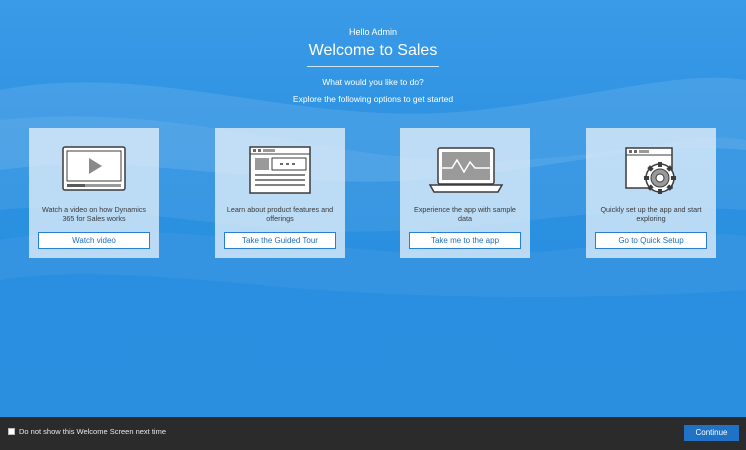 Image resolution: width=746 pixels, height=450 pixels. I want to click on question-text: What would you like to do?, so click(373, 82).